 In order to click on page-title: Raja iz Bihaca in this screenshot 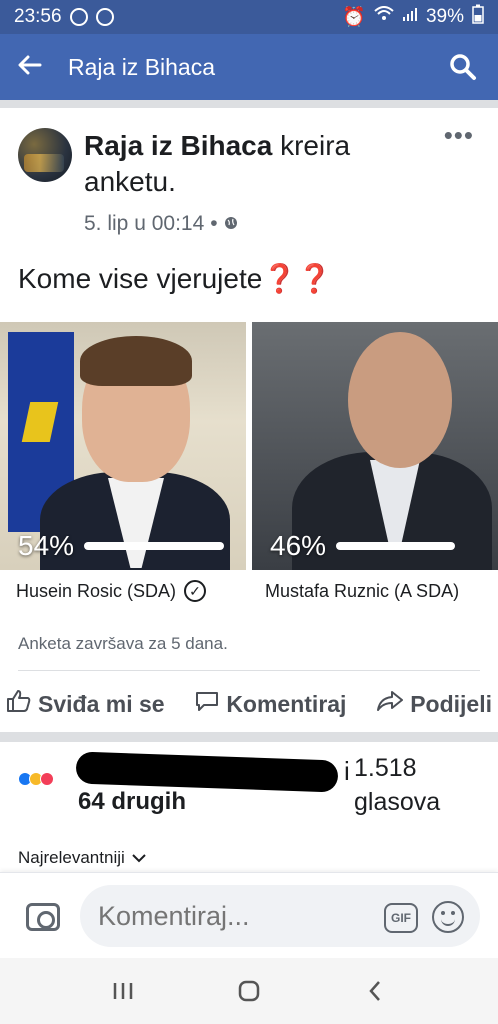, I will do `click(142, 66)`.